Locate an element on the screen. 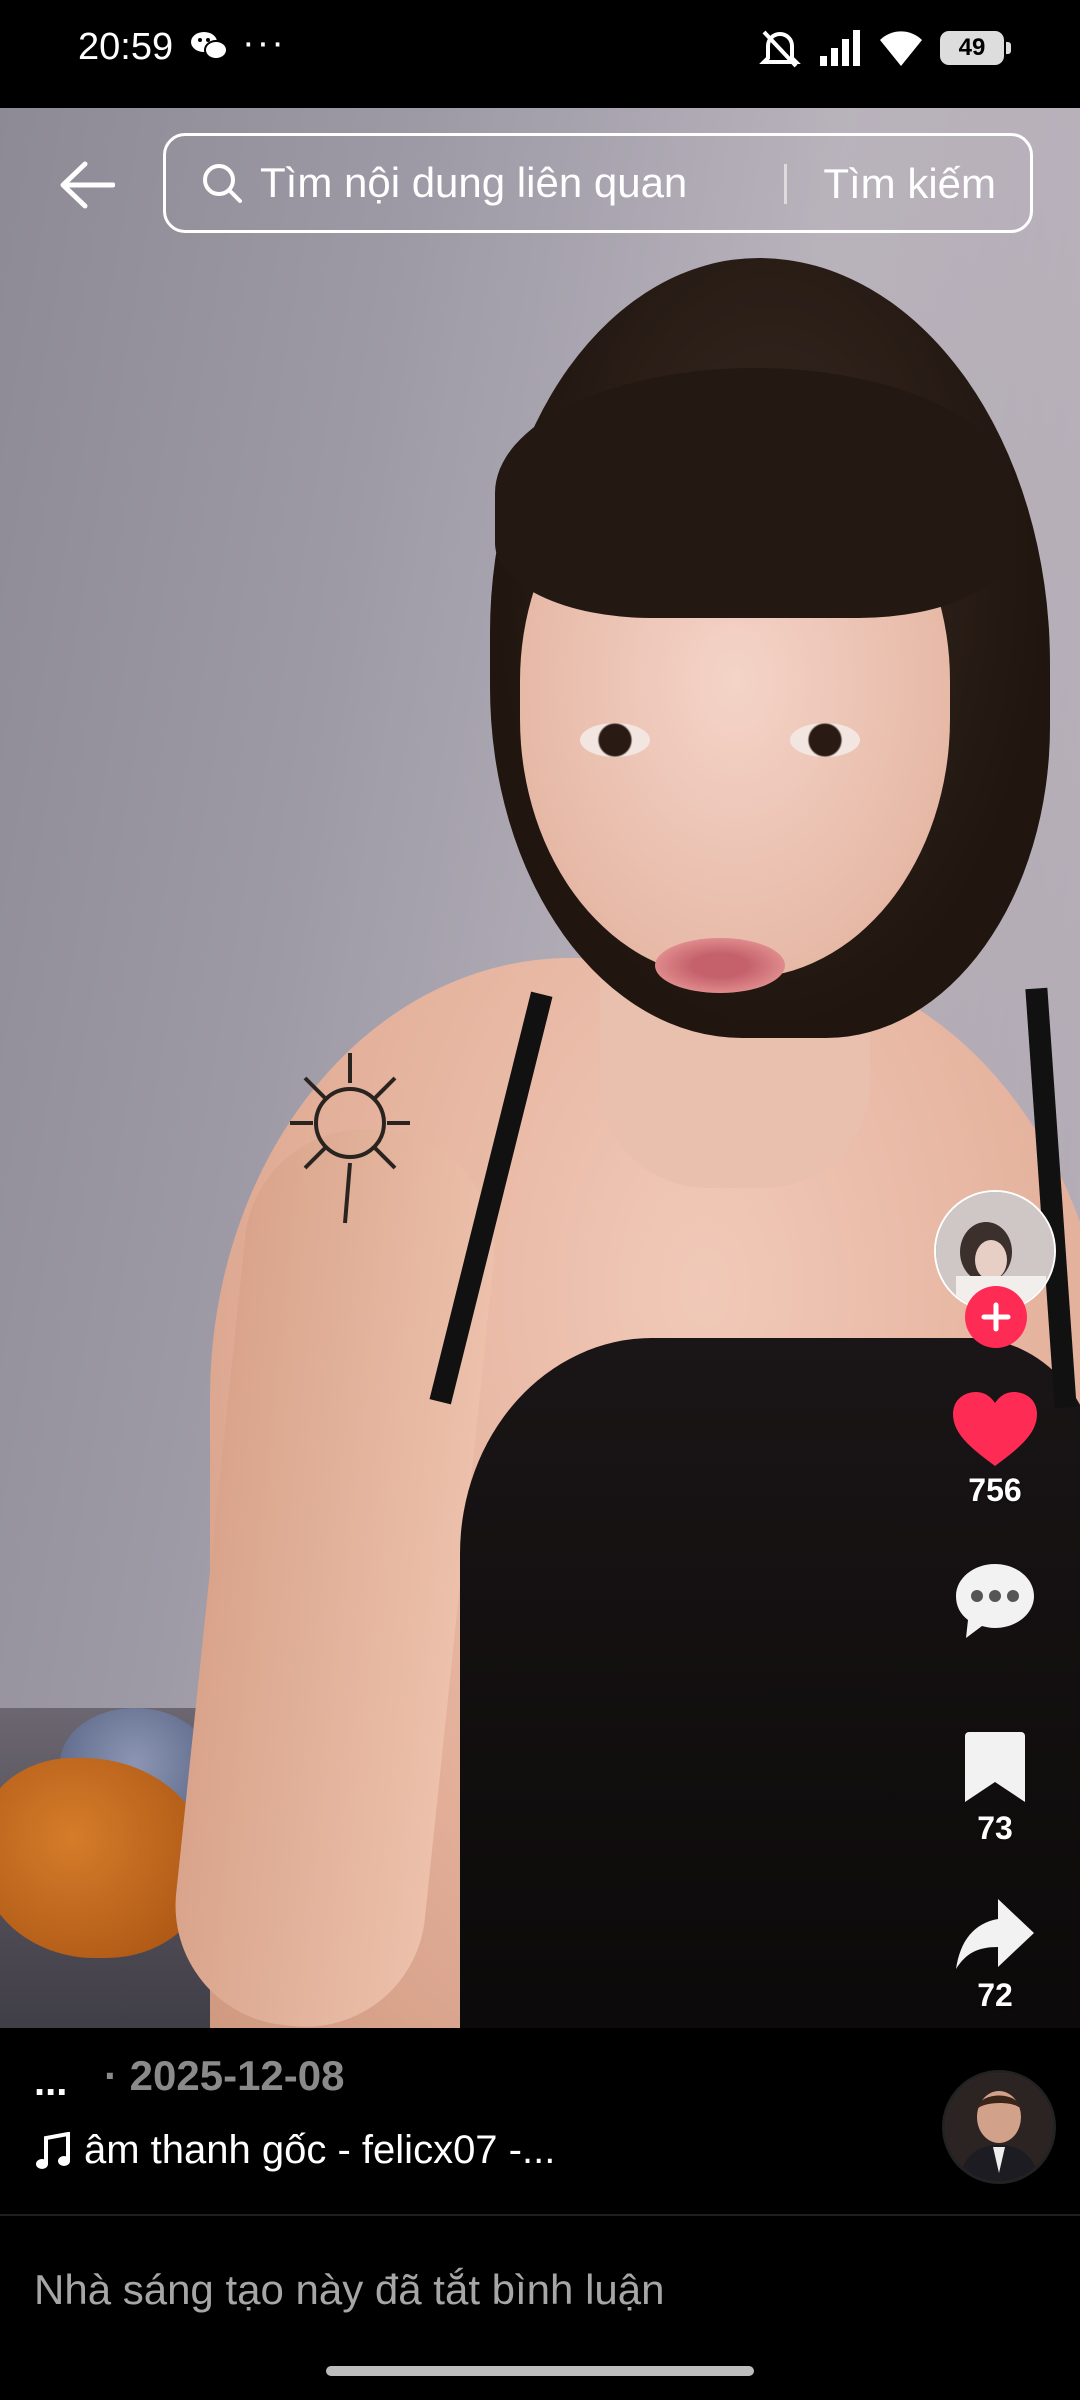 This screenshot has height=2400, width=1080. status-time: 20:59 is located at coordinates (126, 47).